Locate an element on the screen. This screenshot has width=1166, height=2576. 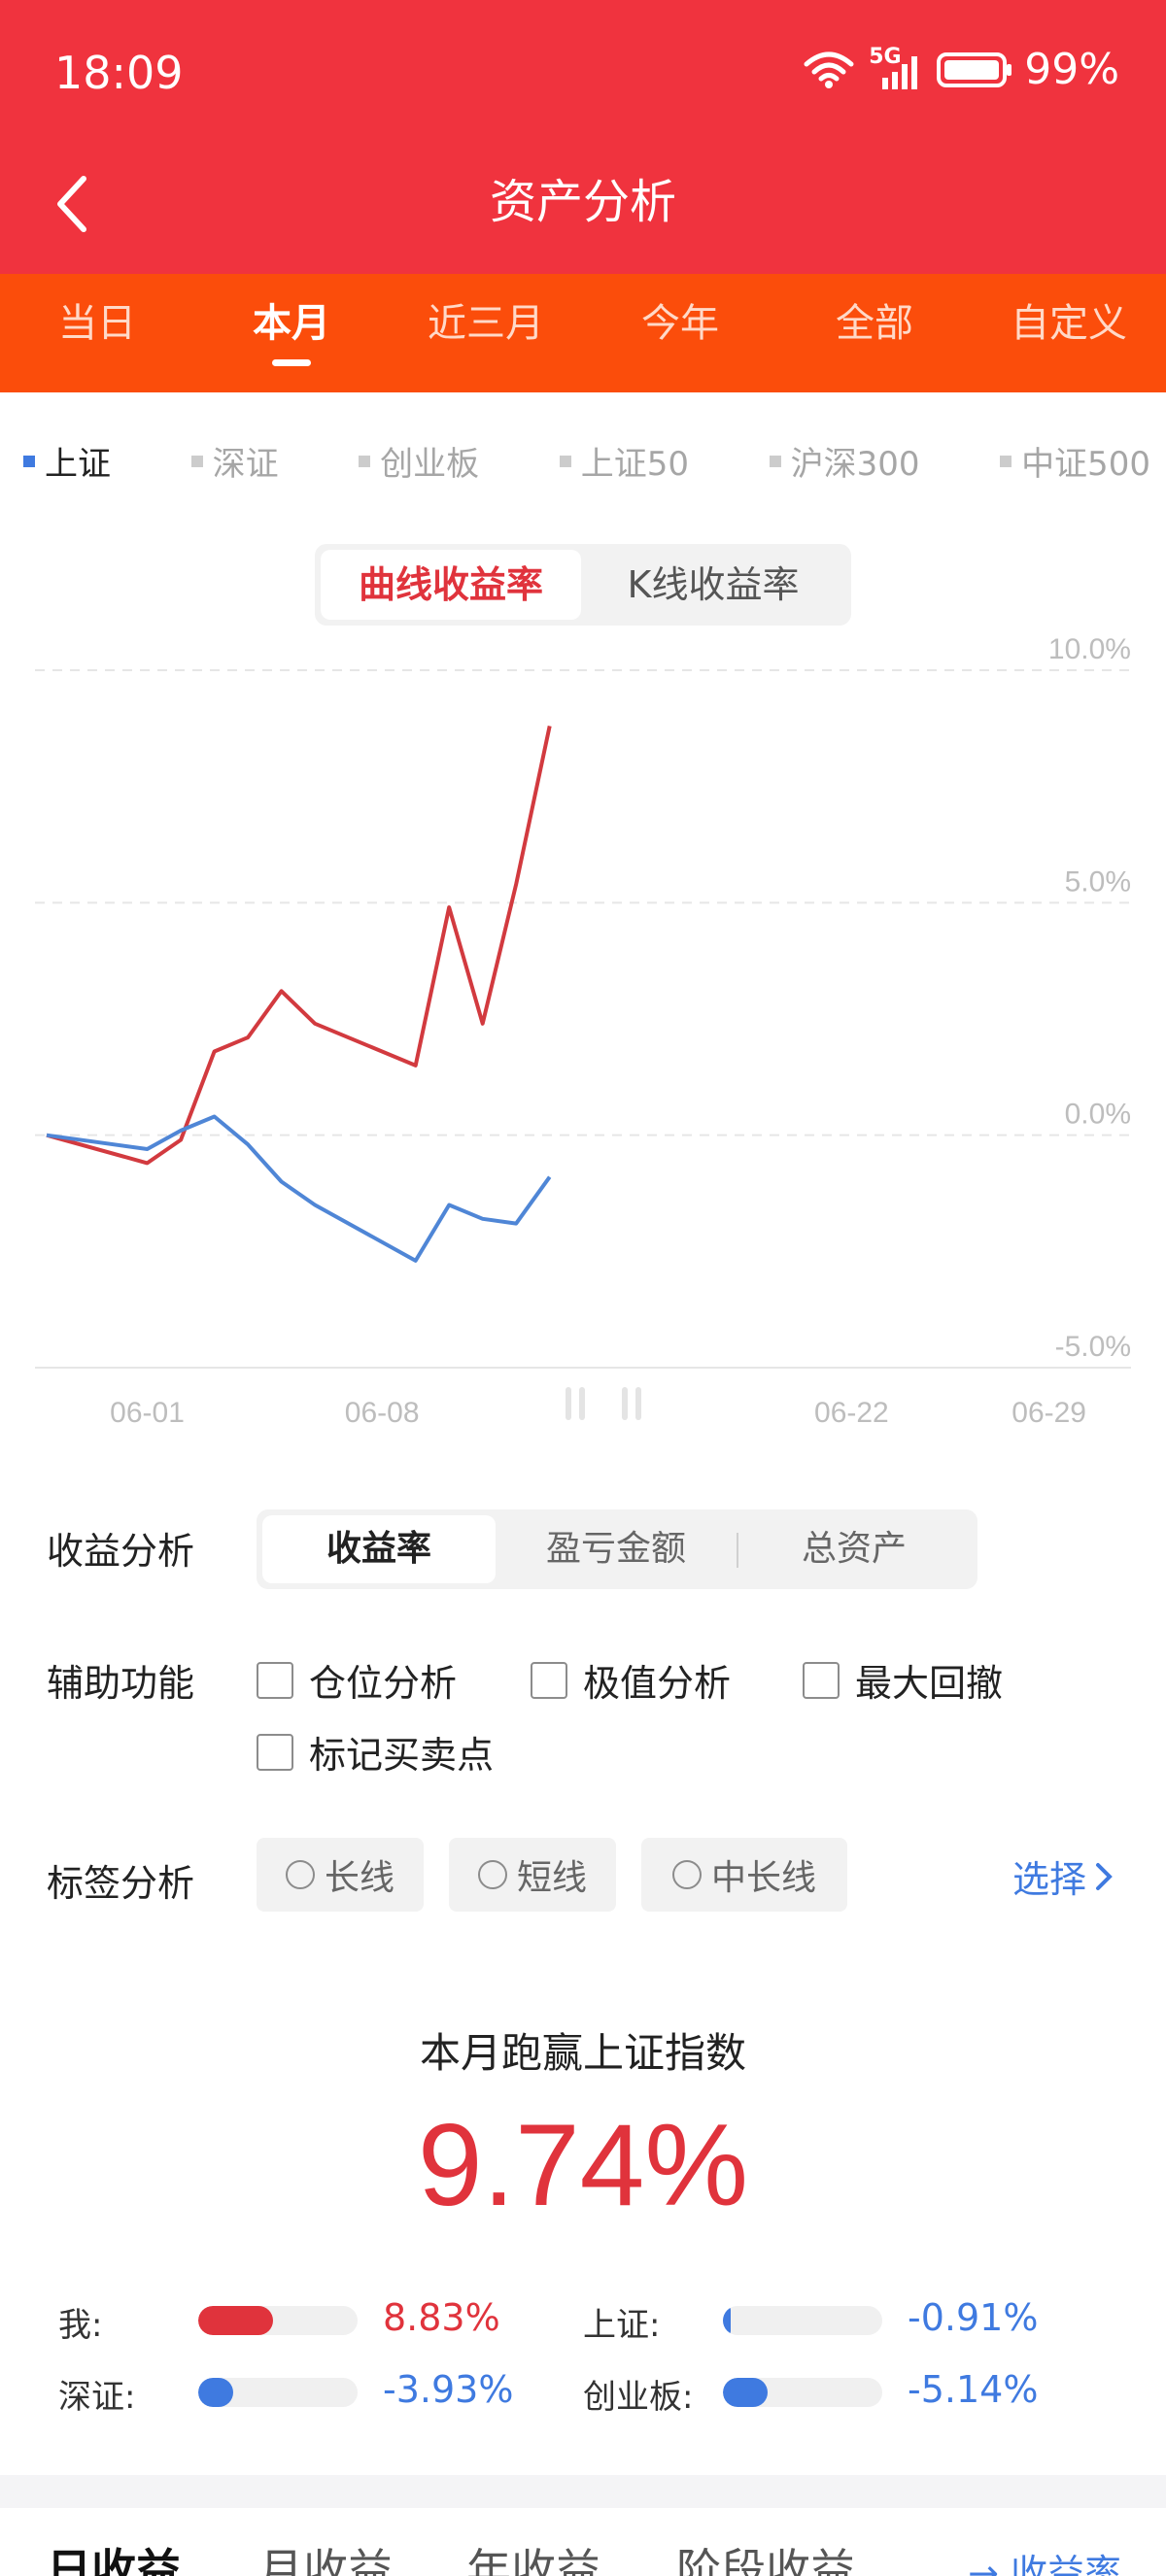
tag-long-term: 长线 is located at coordinates (340, 1875).